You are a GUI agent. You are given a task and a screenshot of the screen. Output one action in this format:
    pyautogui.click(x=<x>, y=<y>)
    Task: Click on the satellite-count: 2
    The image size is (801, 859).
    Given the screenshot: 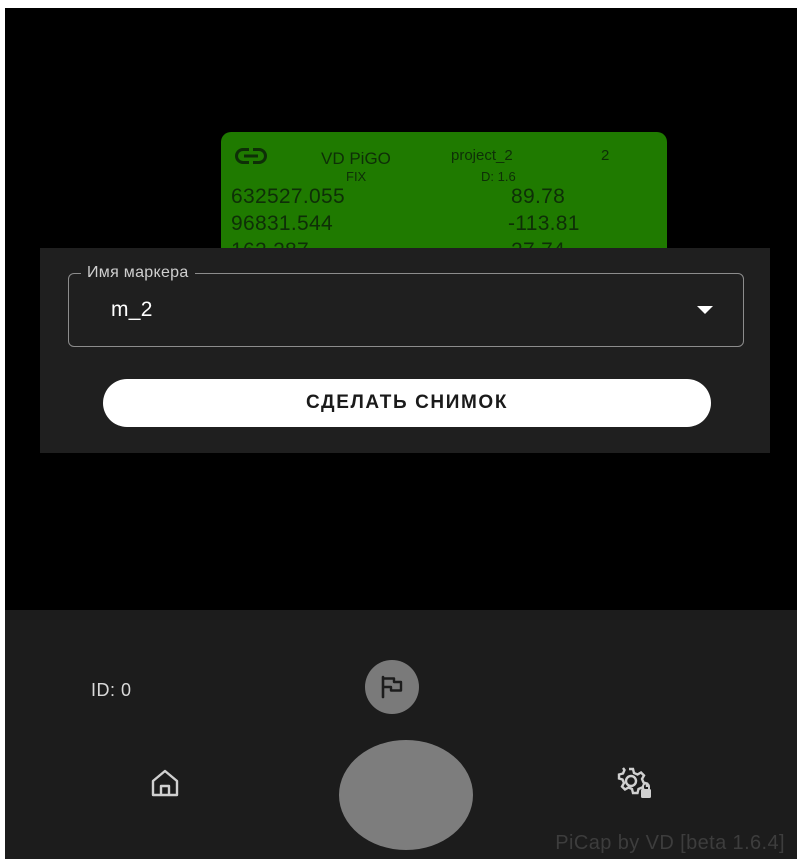 What is the action you would take?
    pyautogui.click(x=605, y=155)
    